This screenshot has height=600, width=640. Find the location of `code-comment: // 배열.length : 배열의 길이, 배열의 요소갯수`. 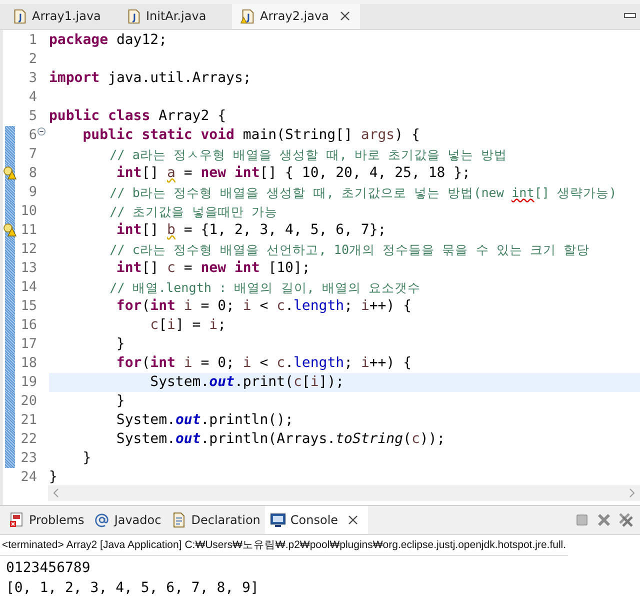

code-comment: // 배열.length : 배열의 길이, 배열의 요소갯수 is located at coordinates (264, 287).